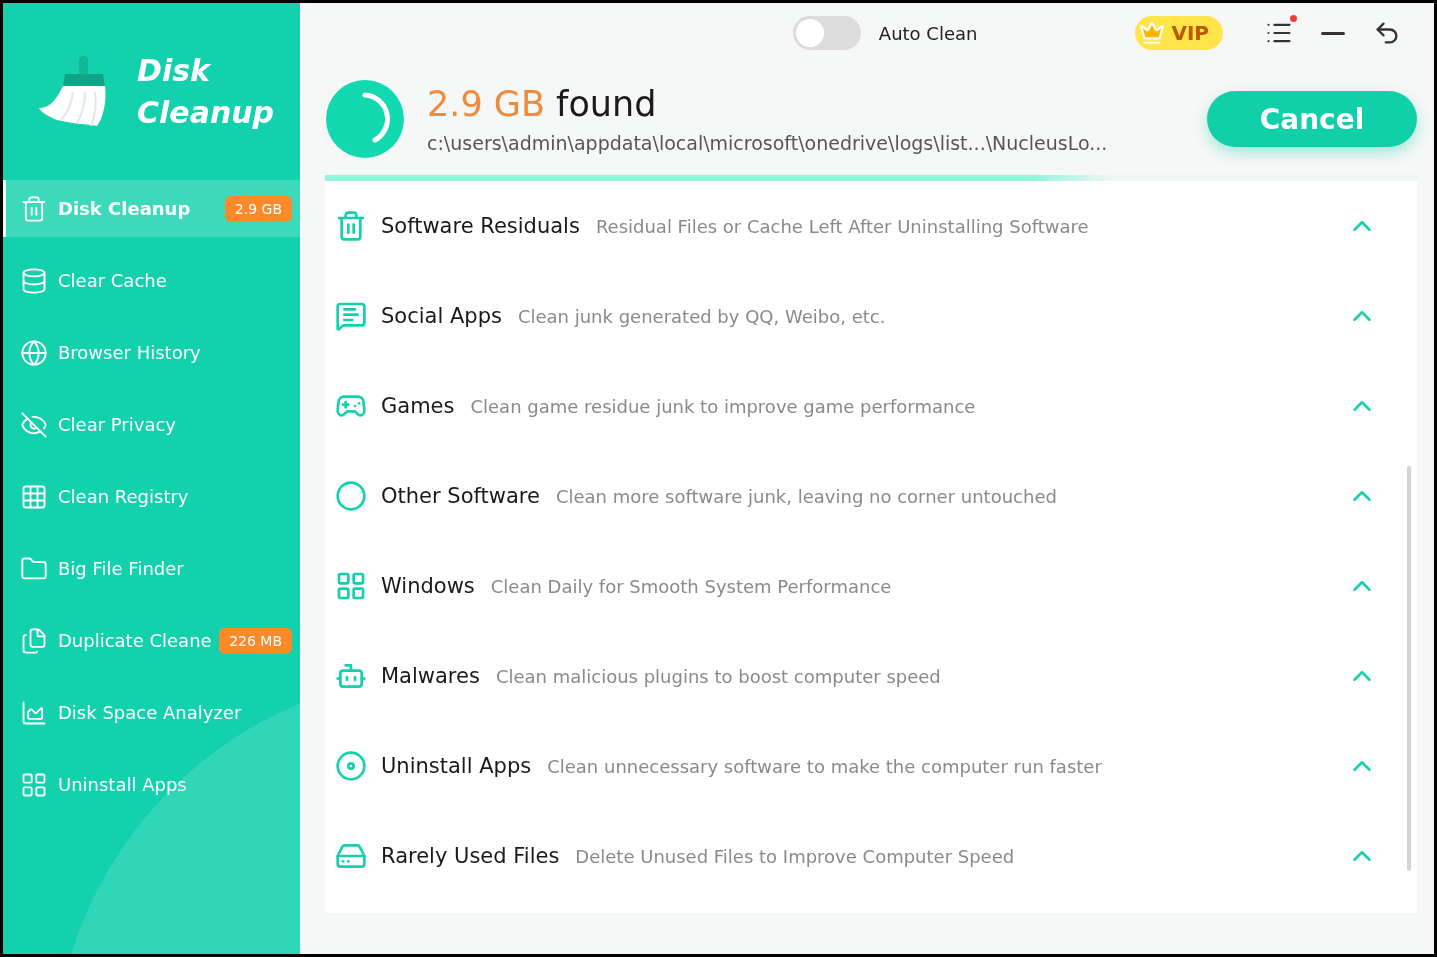 The image size is (1437, 957). Describe the element at coordinates (842, 226) in the screenshot. I see `category-description: Residual Files or Cache Left After Uninstalling Software` at that location.